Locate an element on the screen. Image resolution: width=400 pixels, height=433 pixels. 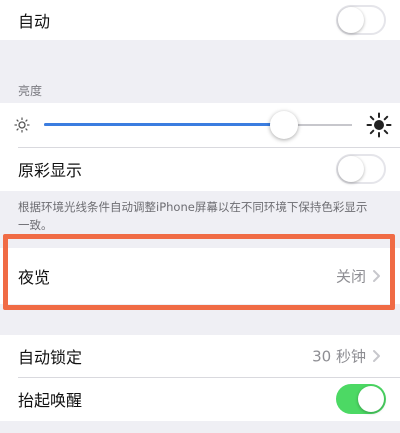
sun-small-icon is located at coordinates (22, 125).